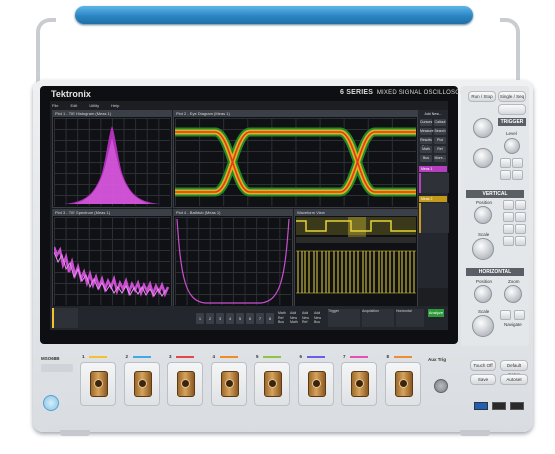  What do you see at coordinates (359, 357) in the screenshot?
I see `channel-7-color-bar` at bounding box center [359, 357].